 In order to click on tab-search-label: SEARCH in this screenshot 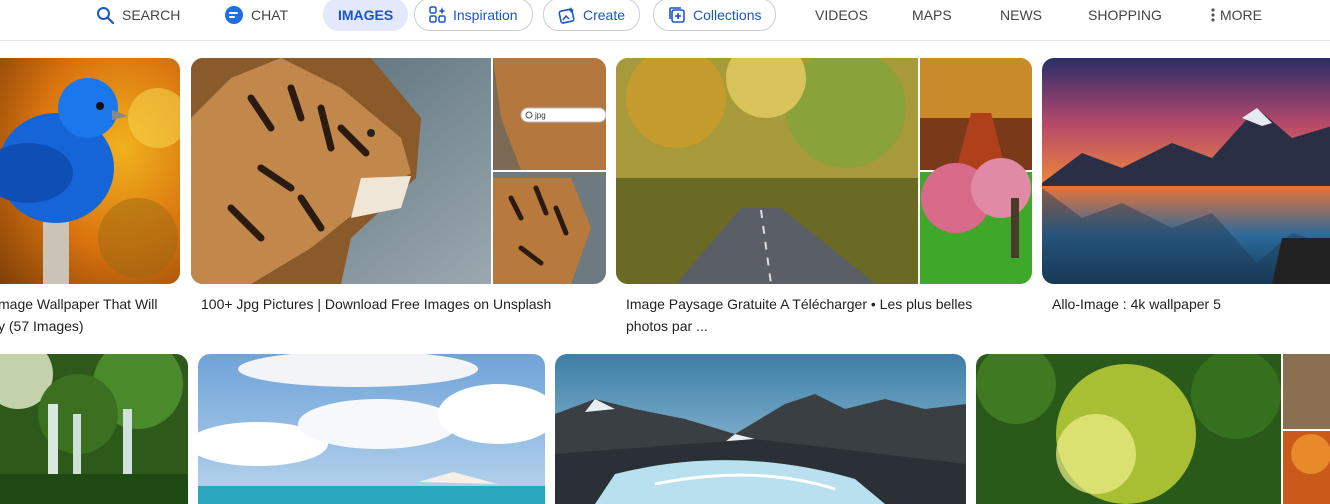, I will do `click(151, 15)`.